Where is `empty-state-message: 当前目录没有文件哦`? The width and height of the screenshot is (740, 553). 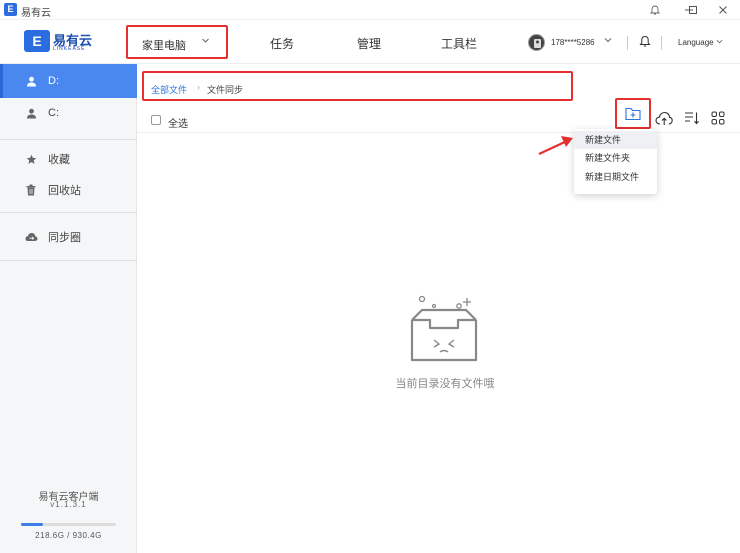
empty-state-message: 当前目录没有文件哦 is located at coordinates (445, 384).